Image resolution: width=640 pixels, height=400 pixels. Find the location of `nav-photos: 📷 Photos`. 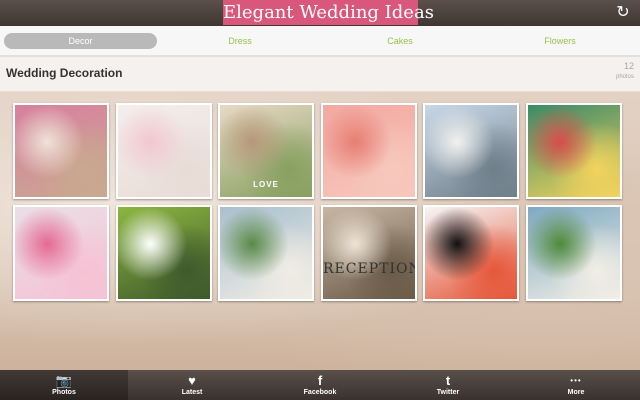

nav-photos: 📷 Photos is located at coordinates (64, 385).